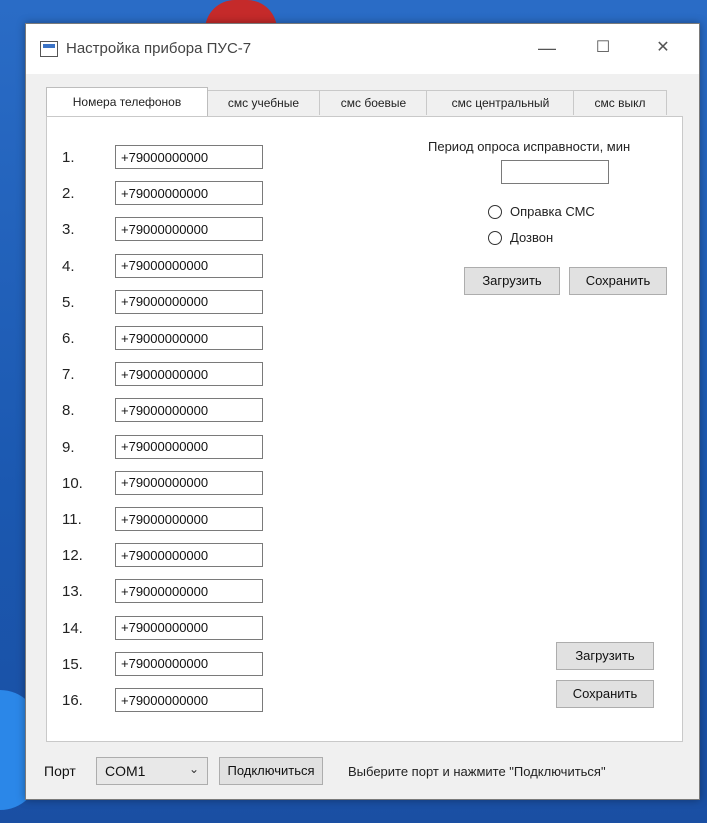 The height and width of the screenshot is (823, 707). I want to click on port-label: Порт, so click(60, 771).